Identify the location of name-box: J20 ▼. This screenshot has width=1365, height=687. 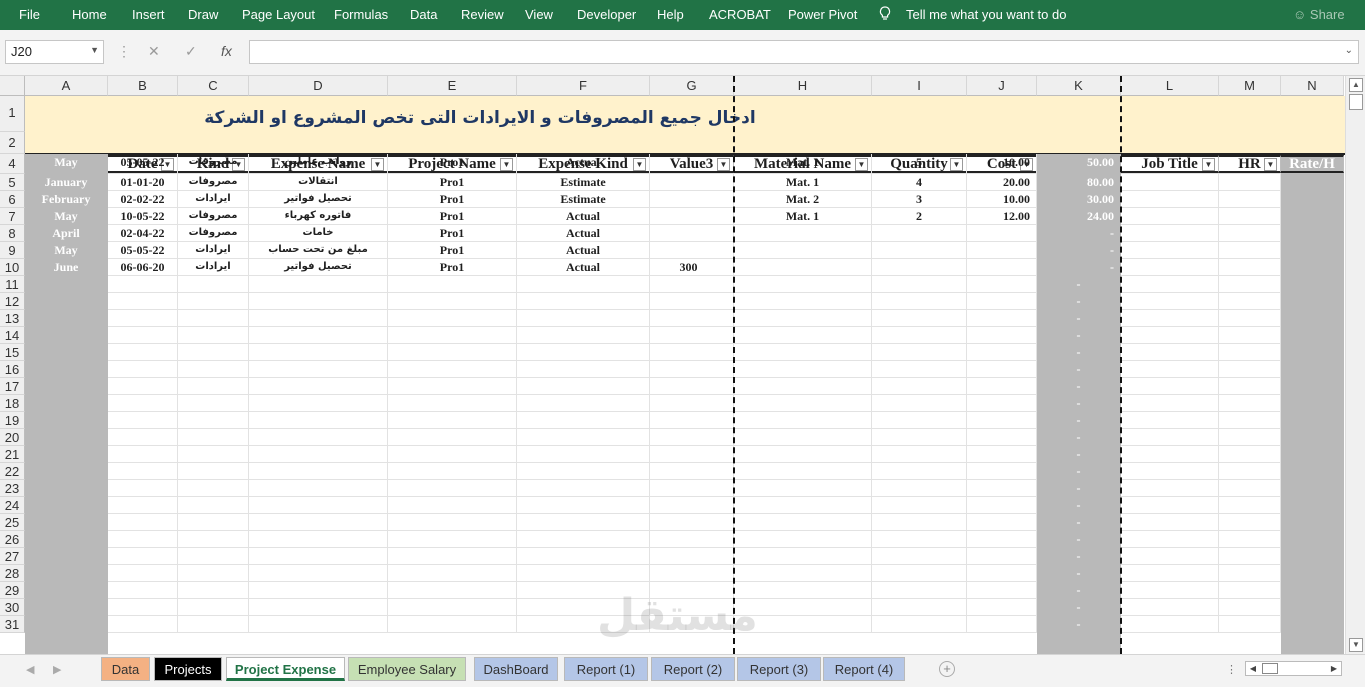
(54, 52).